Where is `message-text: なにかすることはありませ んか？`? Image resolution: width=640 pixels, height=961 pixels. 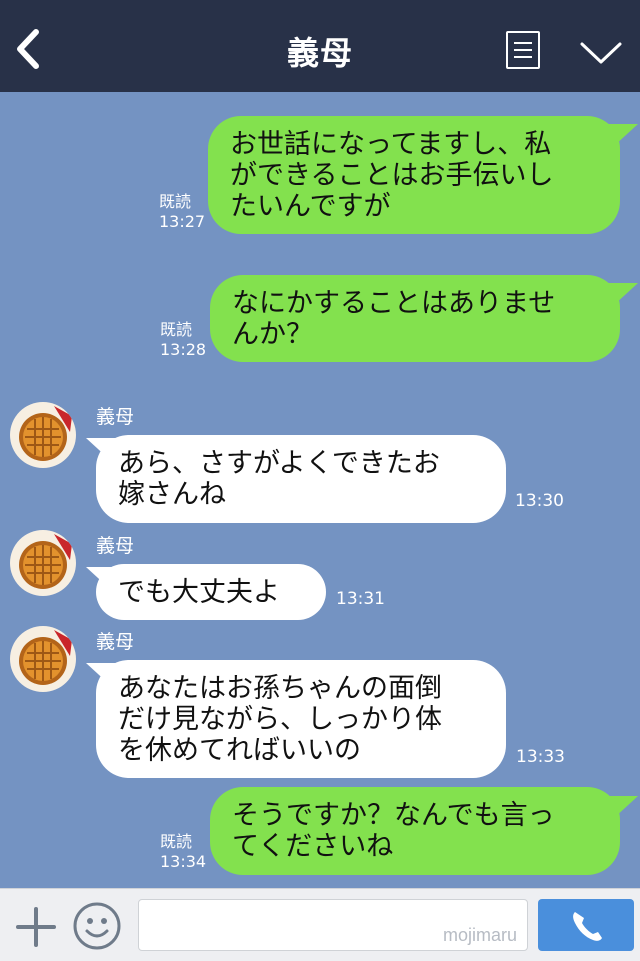
message-text: なにかすることはありませ んか？ is located at coordinates (394, 319).